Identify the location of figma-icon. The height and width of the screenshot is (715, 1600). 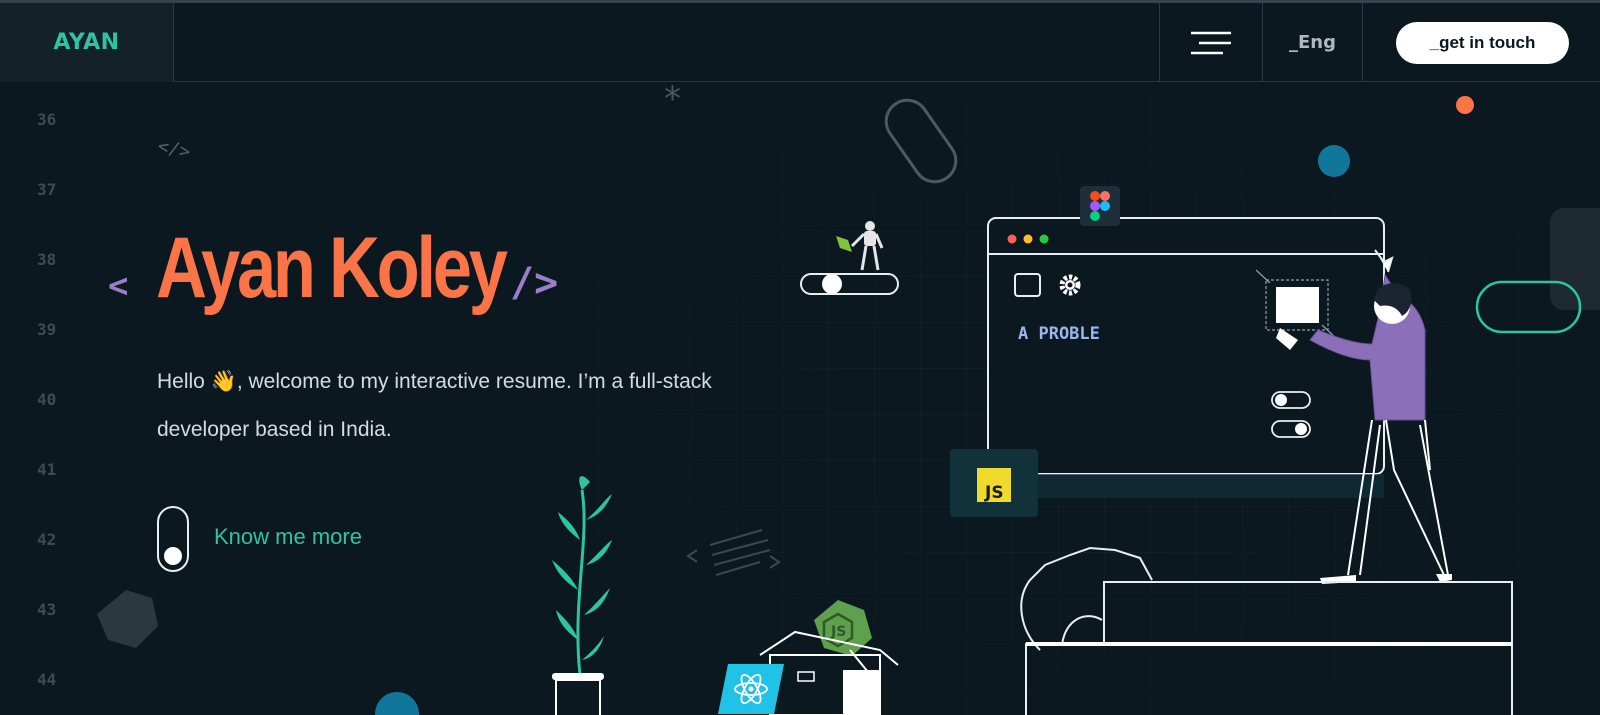
(1100, 206).